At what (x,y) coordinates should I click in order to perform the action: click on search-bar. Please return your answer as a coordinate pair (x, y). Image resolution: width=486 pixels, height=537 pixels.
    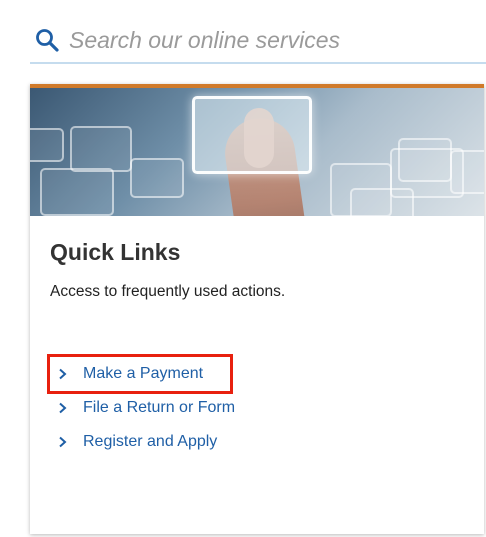
    Looking at the image, I should click on (258, 41).